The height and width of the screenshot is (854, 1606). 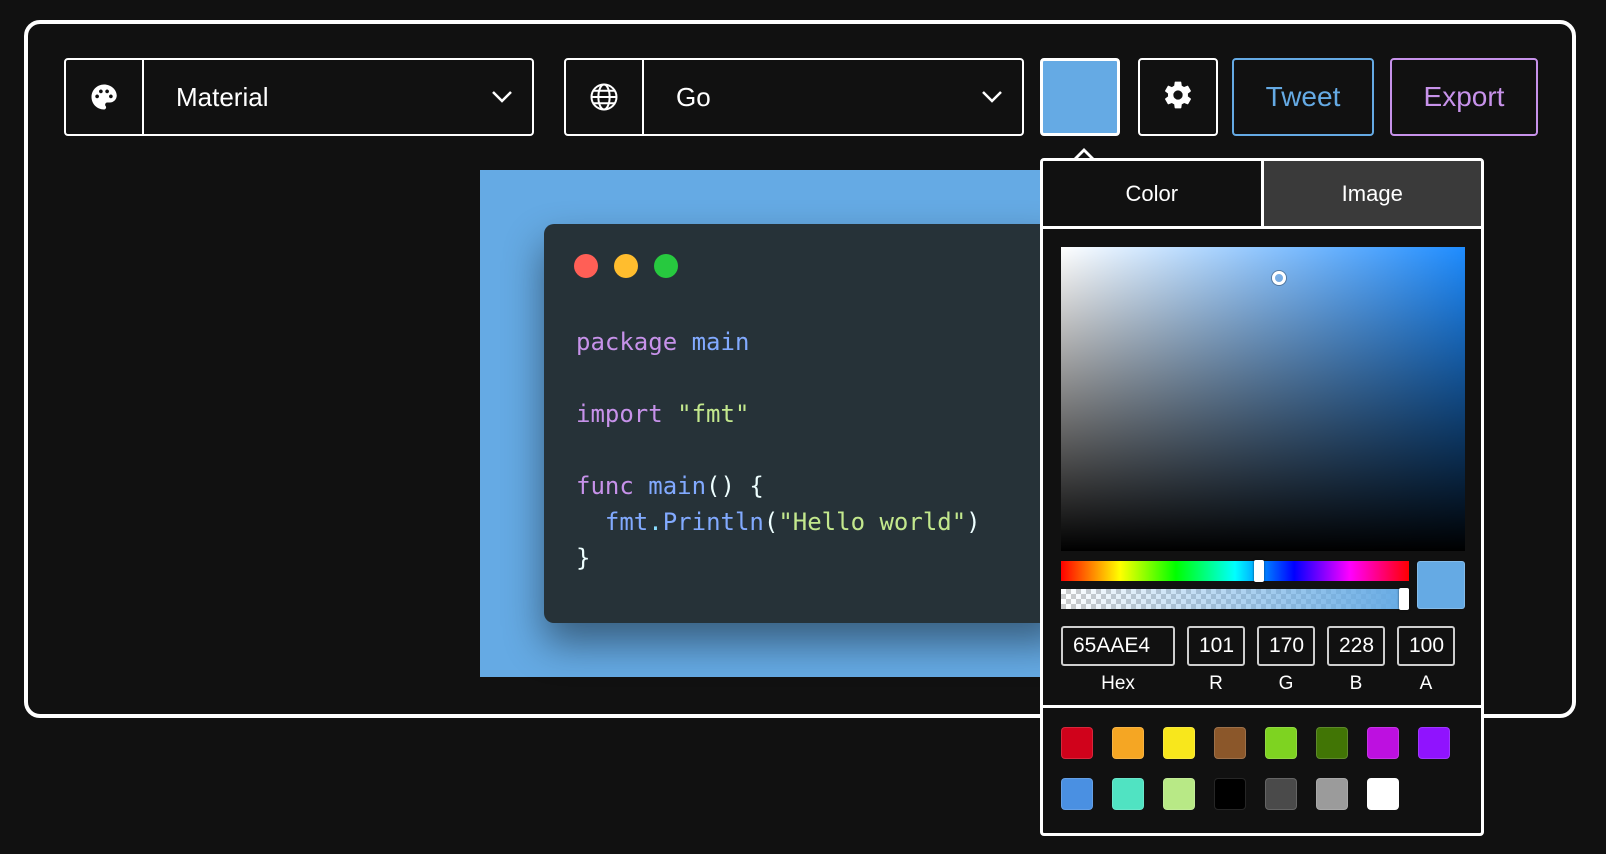 I want to click on background-color-button, so click(x=1080, y=97).